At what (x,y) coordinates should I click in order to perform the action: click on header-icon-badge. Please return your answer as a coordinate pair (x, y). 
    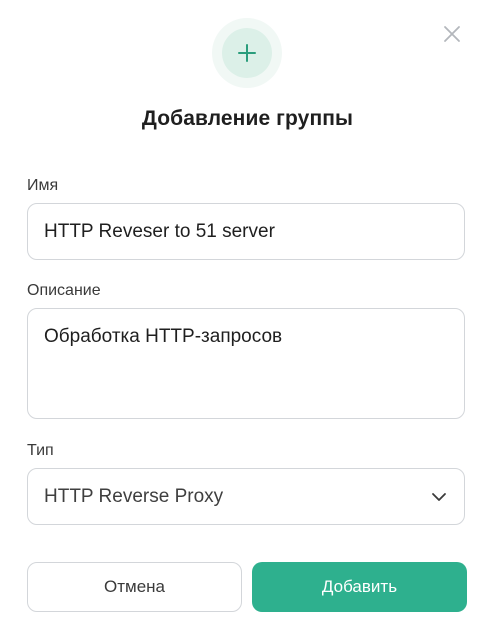
    Looking at the image, I should click on (247, 53).